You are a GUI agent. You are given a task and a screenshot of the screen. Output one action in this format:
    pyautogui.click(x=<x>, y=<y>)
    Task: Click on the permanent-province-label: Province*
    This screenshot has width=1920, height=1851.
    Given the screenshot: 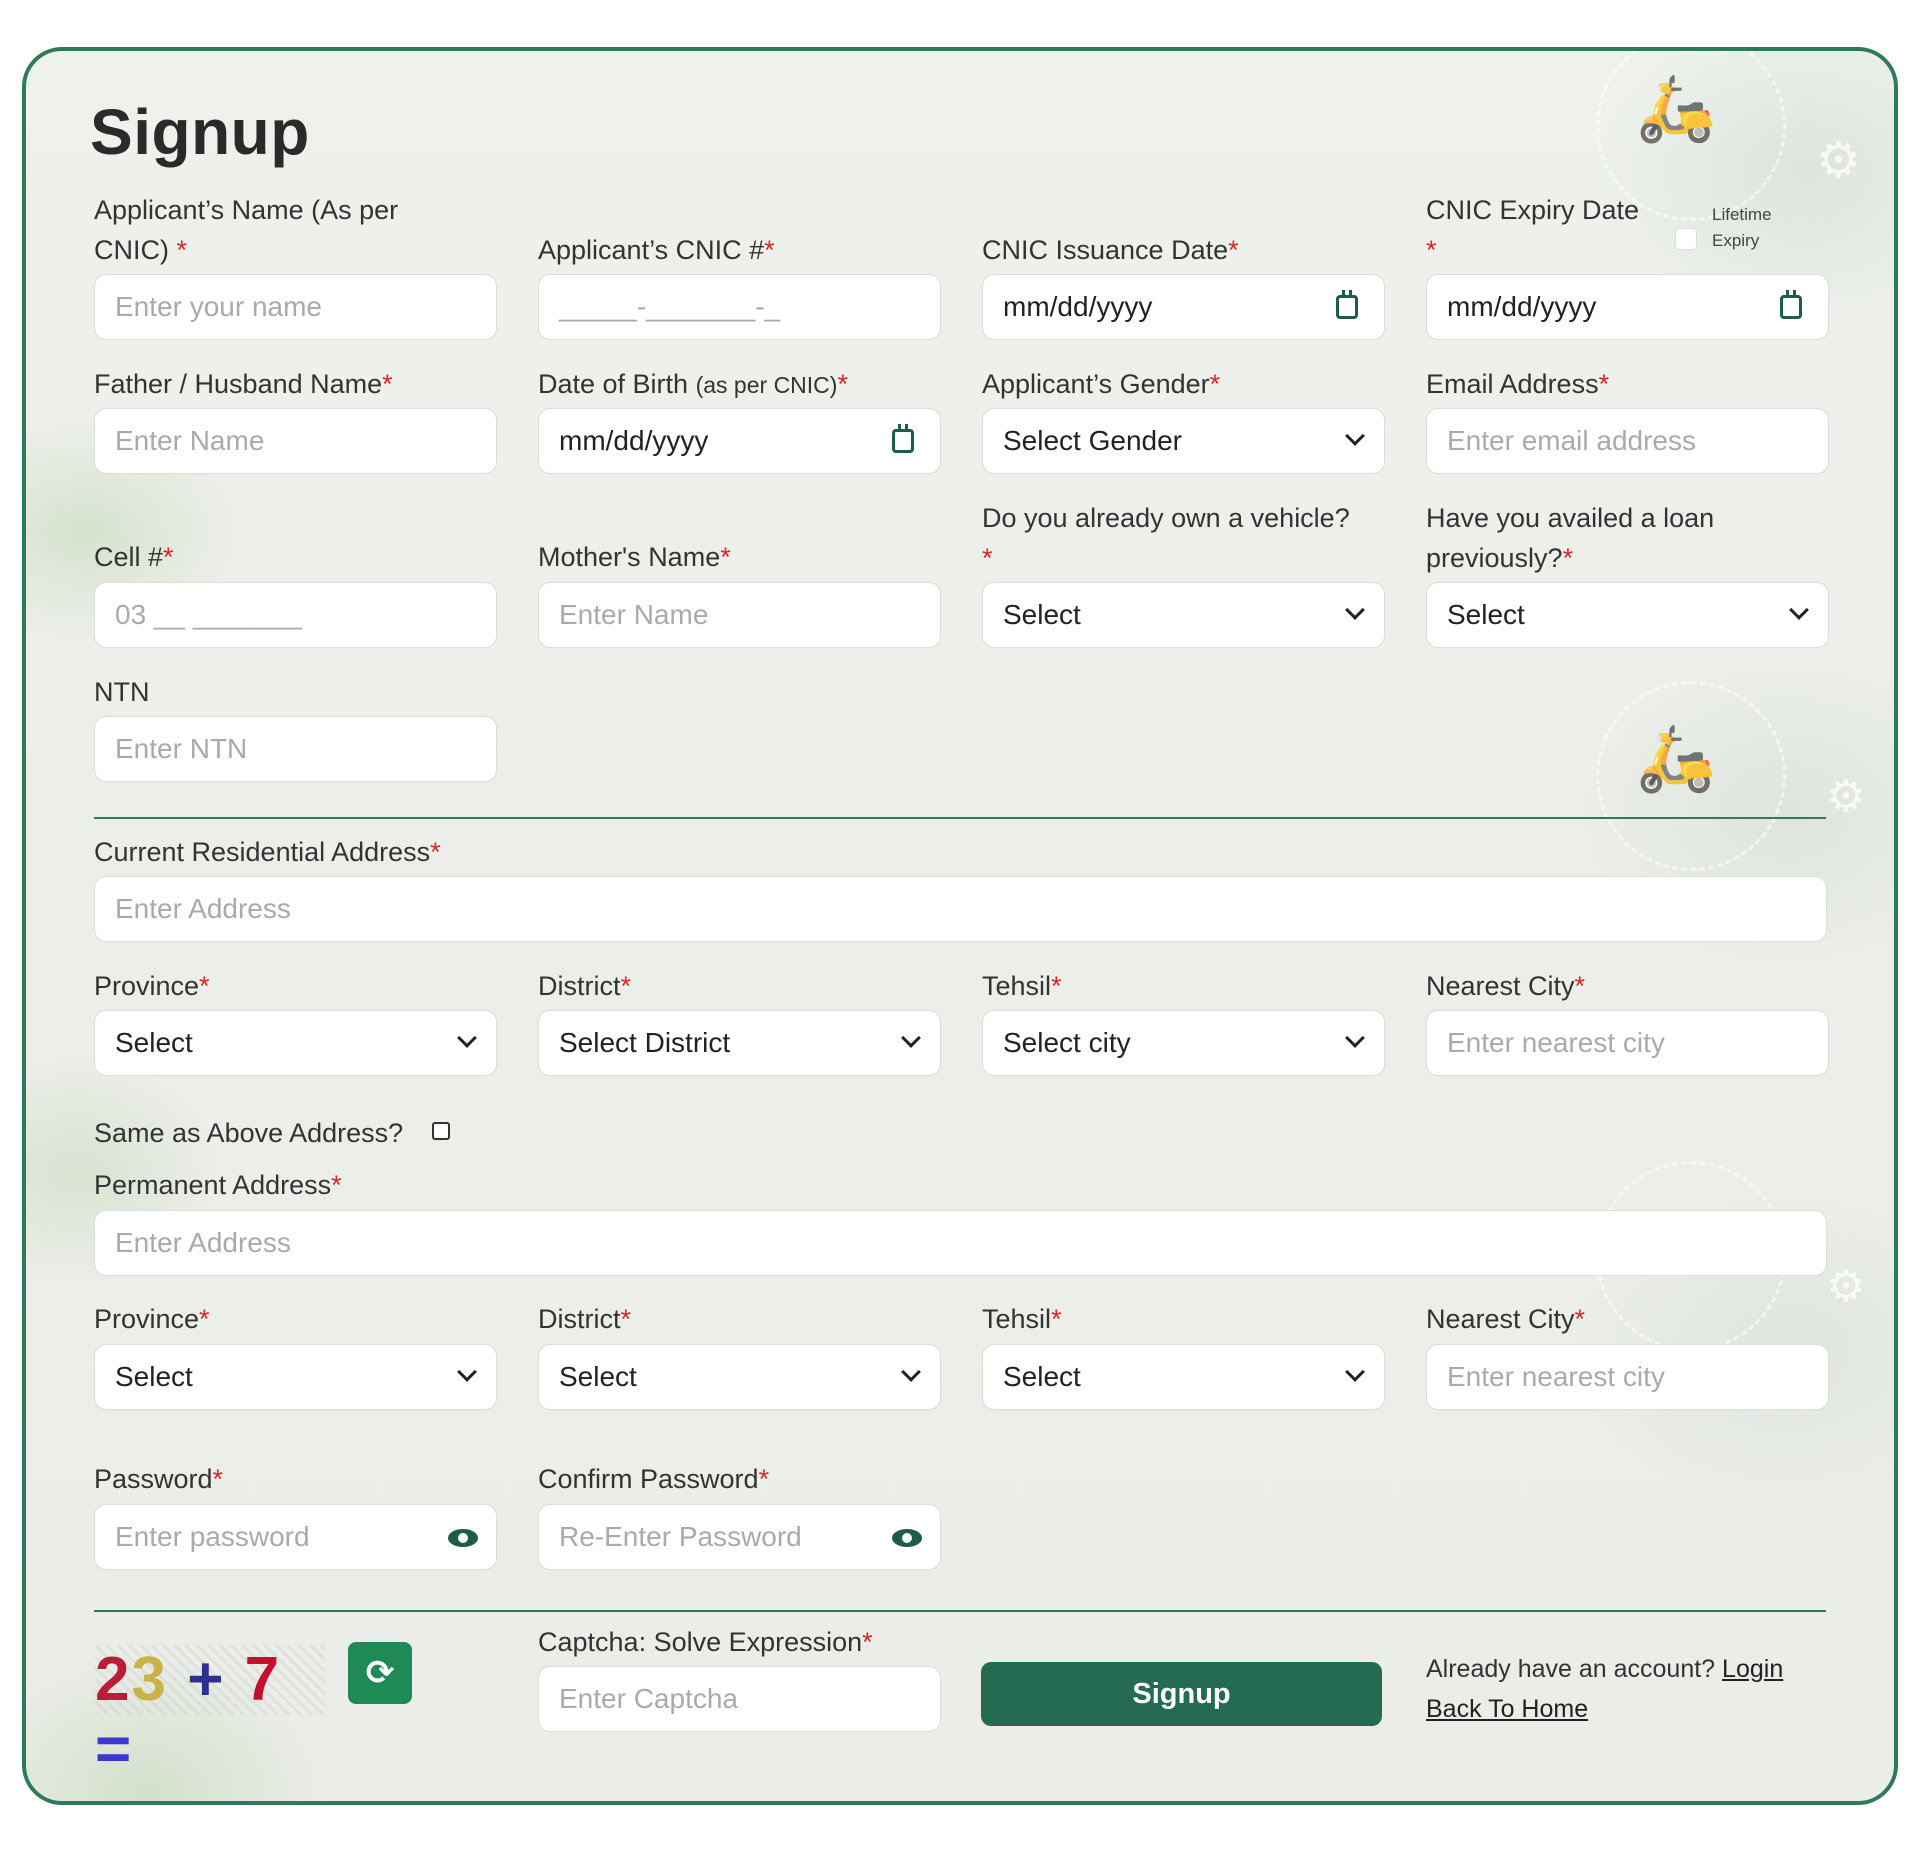 What is the action you would take?
    pyautogui.click(x=152, y=1319)
    